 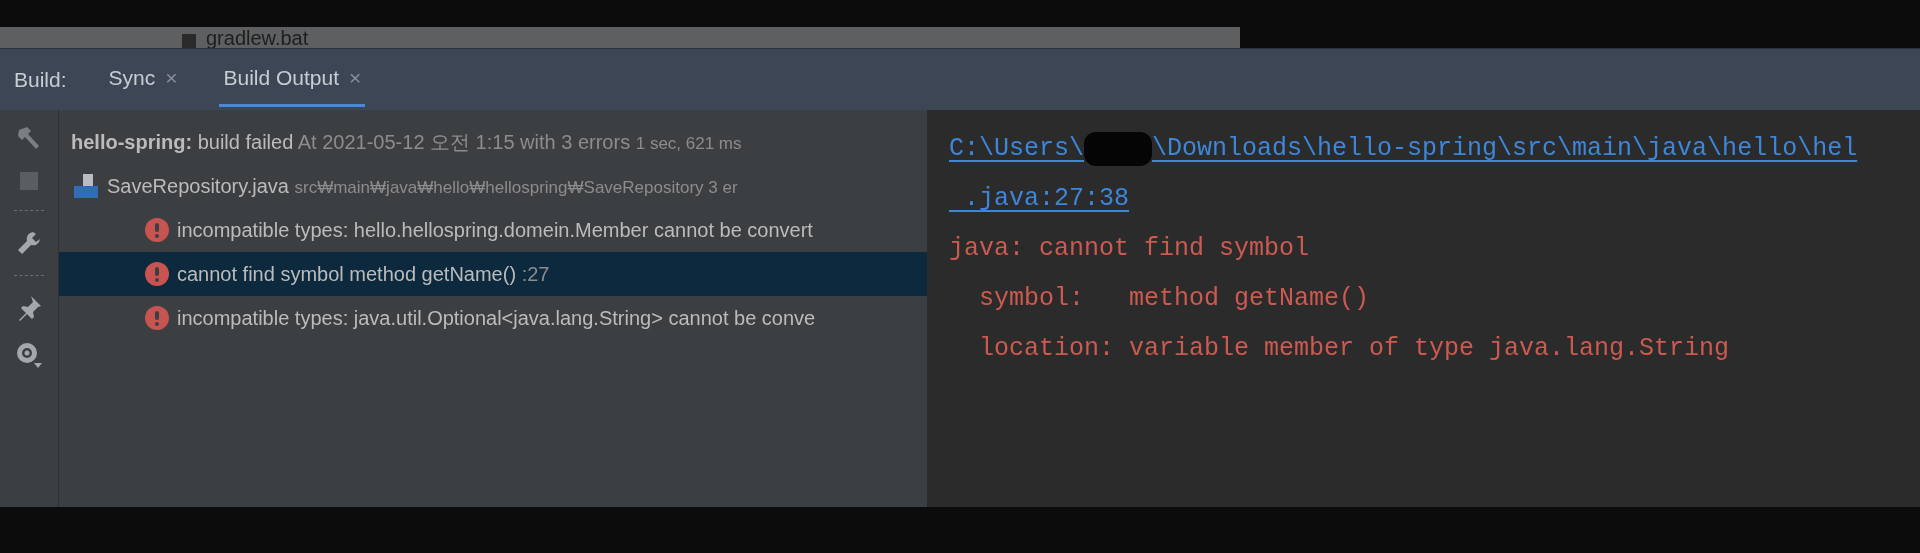 I want to click on file-link: C:\Users\, so click(x=1017, y=149).